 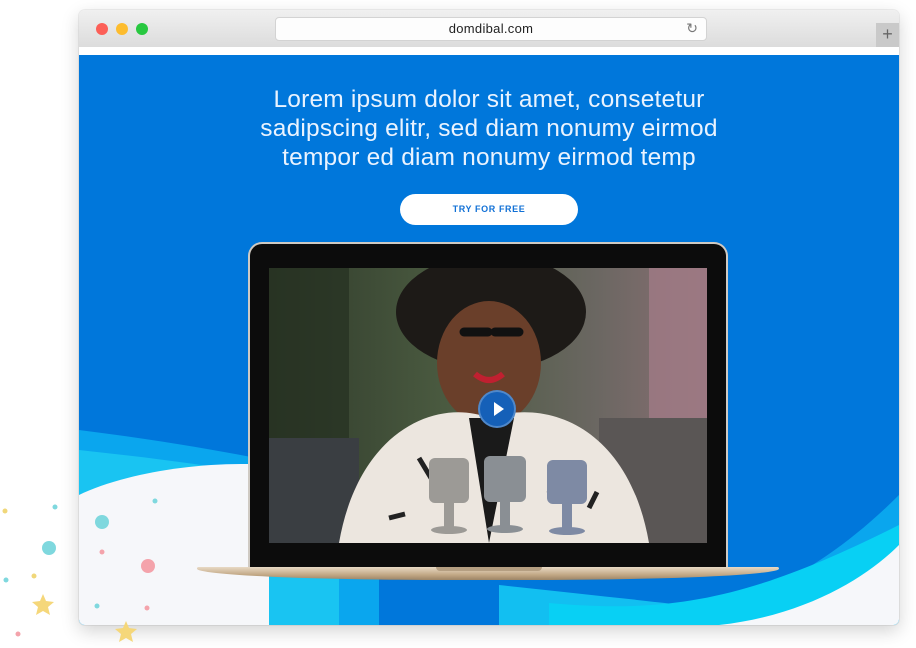 I want to click on headline-line-2: sadipscing elitr, sed diam nonumy eirmod, so click(x=489, y=128).